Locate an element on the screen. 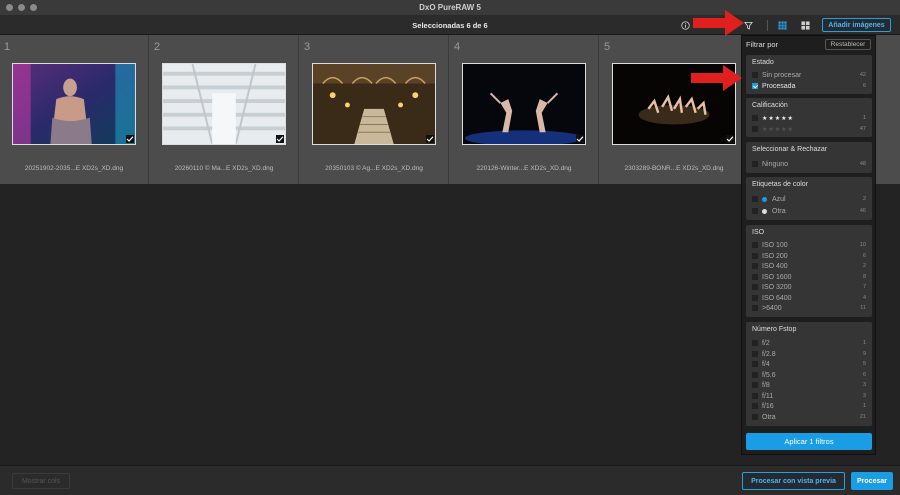 The image size is (900, 495). process-with-preview-button: Procesar con vista previa is located at coordinates (793, 481).